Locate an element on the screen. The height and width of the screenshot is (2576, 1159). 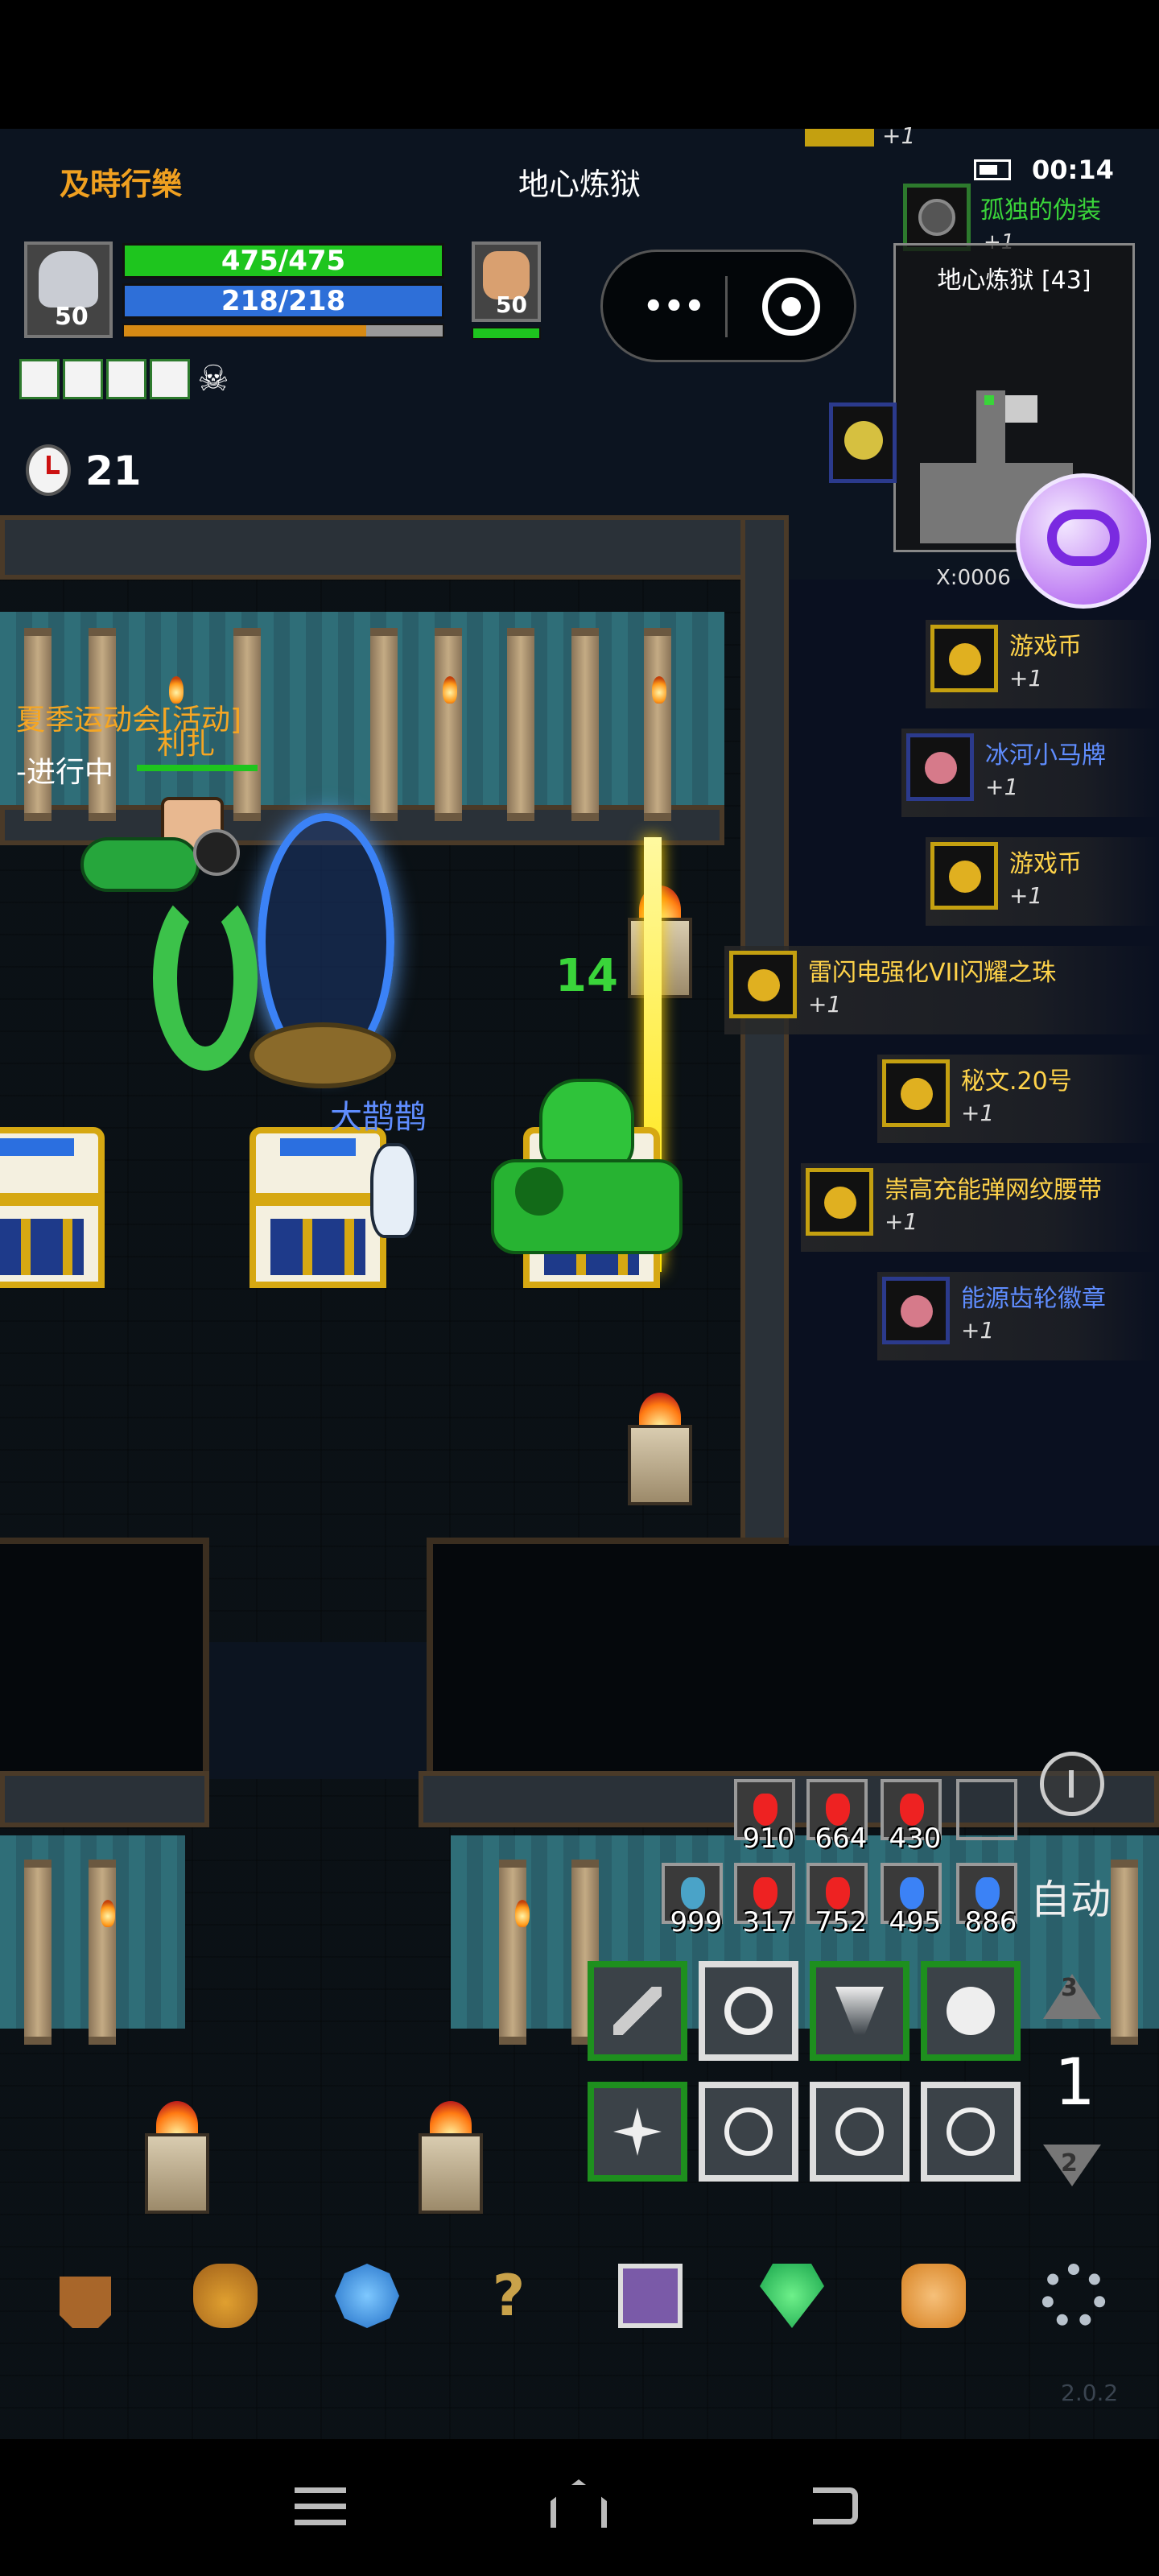
damage-number: 14 is located at coordinates (586, 976).